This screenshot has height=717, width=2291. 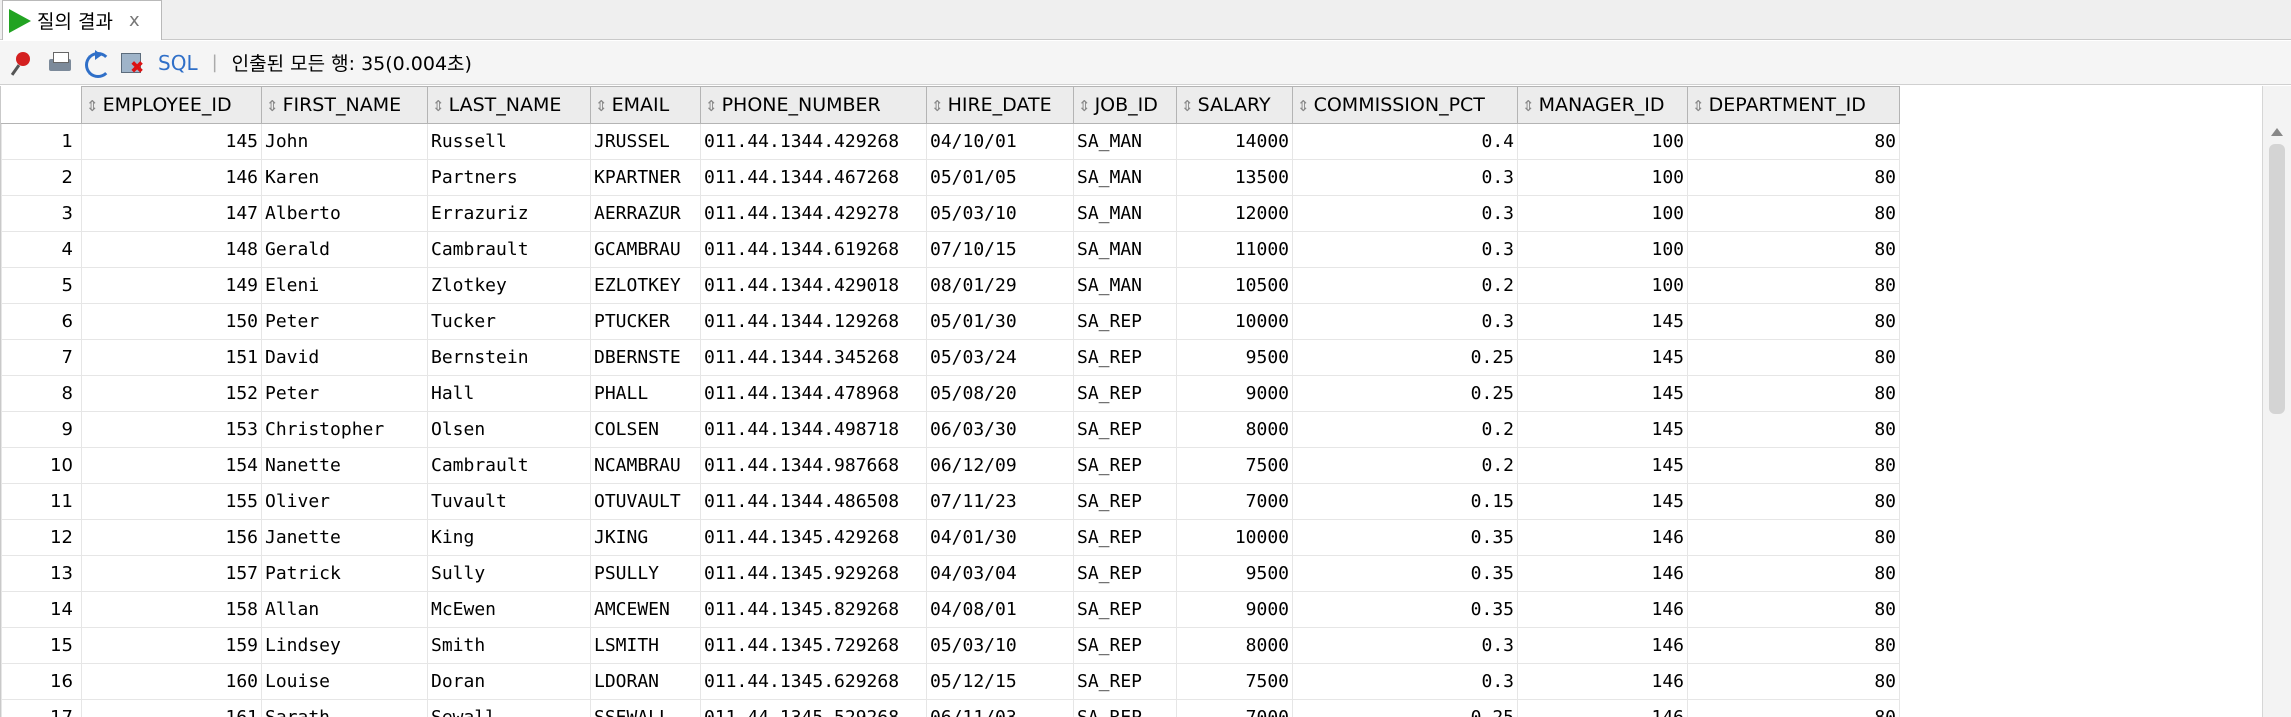 What do you see at coordinates (813, 645) in the screenshot?
I see `cell-phone-number: 011.44.1345.729268` at bounding box center [813, 645].